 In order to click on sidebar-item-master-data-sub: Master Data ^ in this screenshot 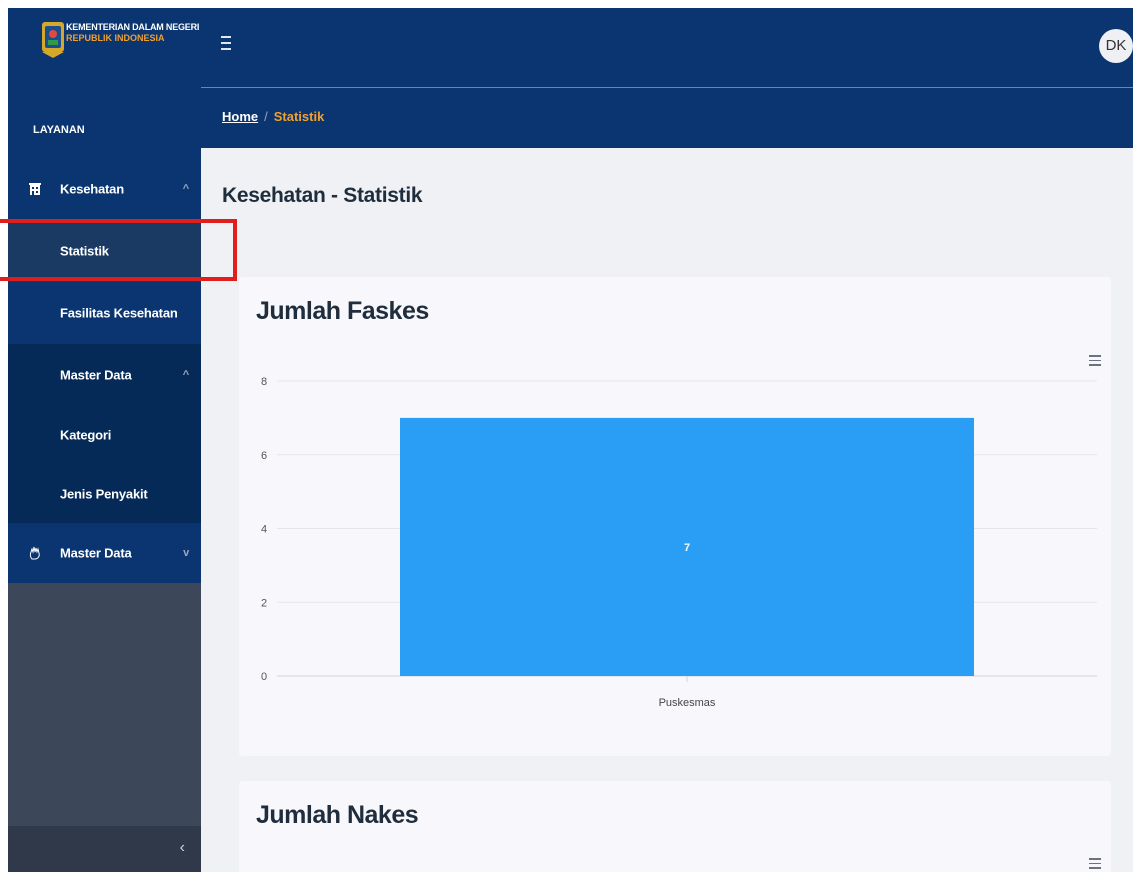, I will do `click(104, 375)`.